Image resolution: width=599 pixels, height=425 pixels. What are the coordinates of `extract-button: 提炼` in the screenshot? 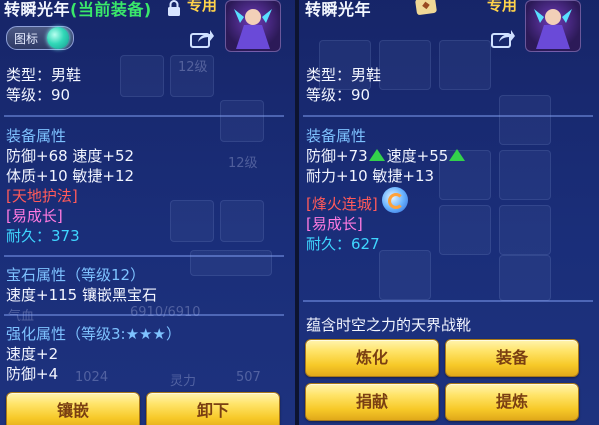 It's located at (512, 402).